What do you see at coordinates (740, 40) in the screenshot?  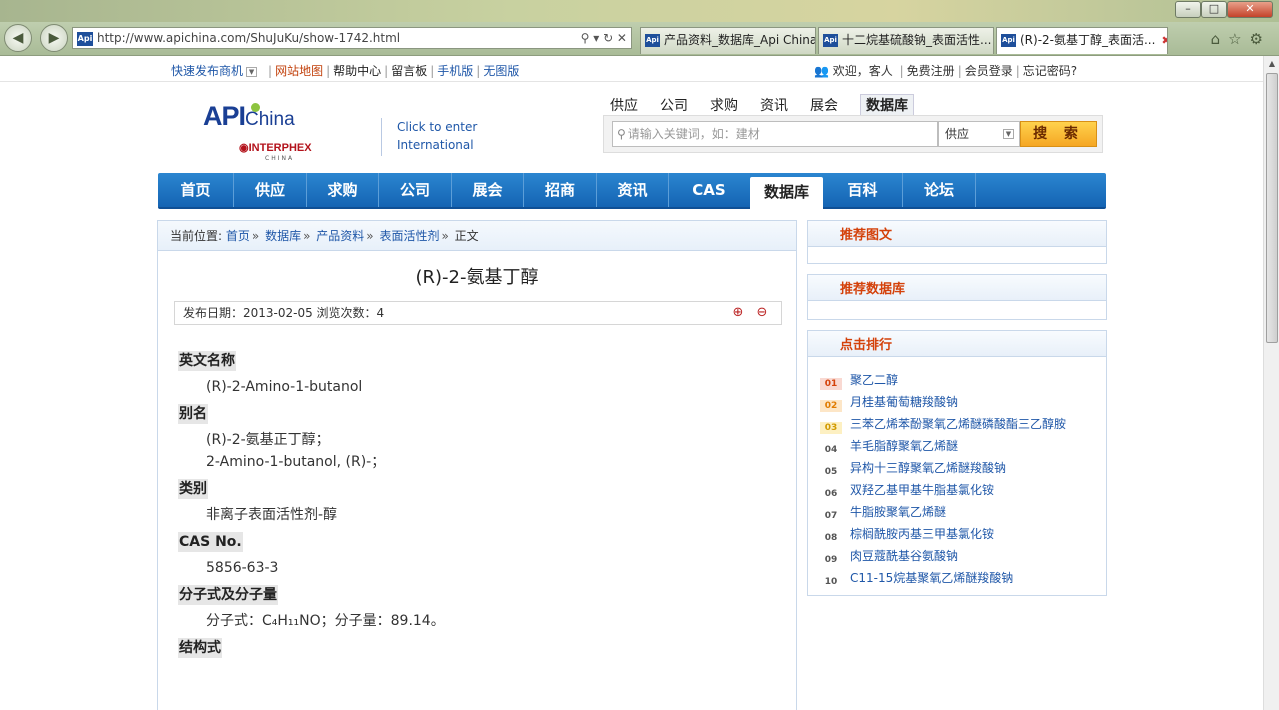 I see `tab-title: 产品资料_数据库_Api China` at bounding box center [740, 40].